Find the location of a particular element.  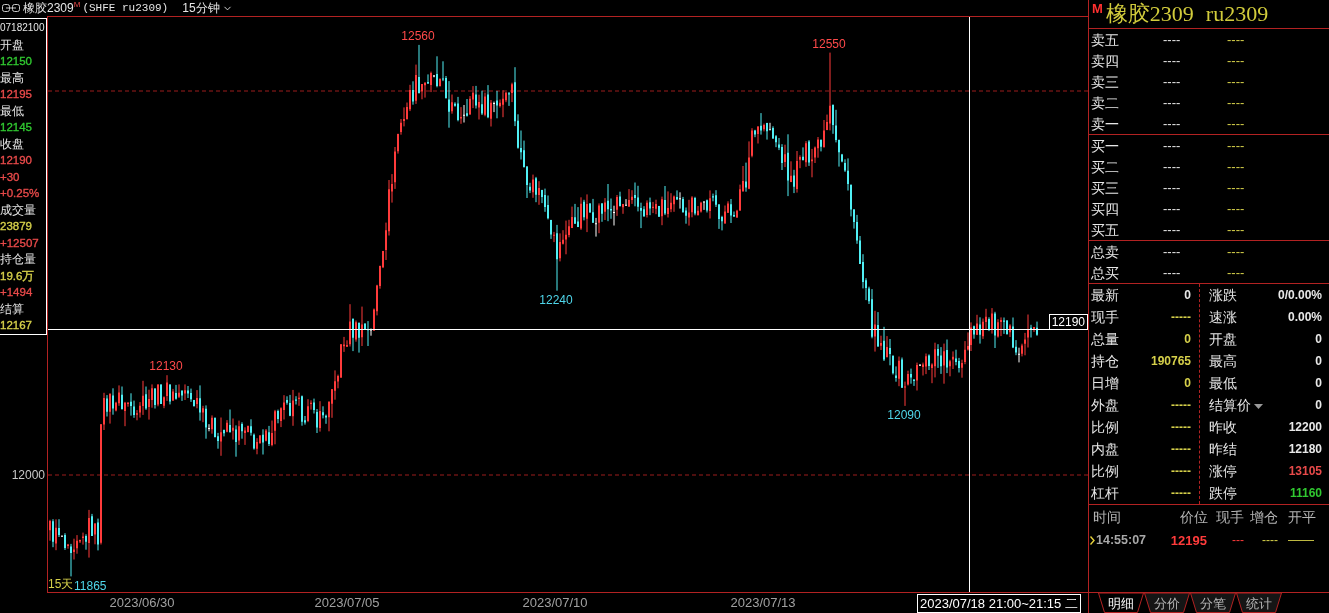

caret-down-icon is located at coordinates (1258, 406).